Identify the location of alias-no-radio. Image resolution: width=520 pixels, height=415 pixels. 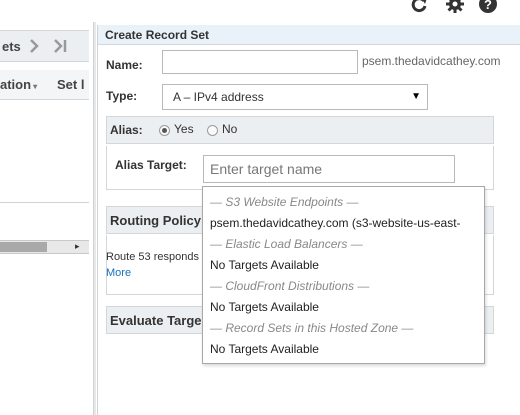
(212, 130).